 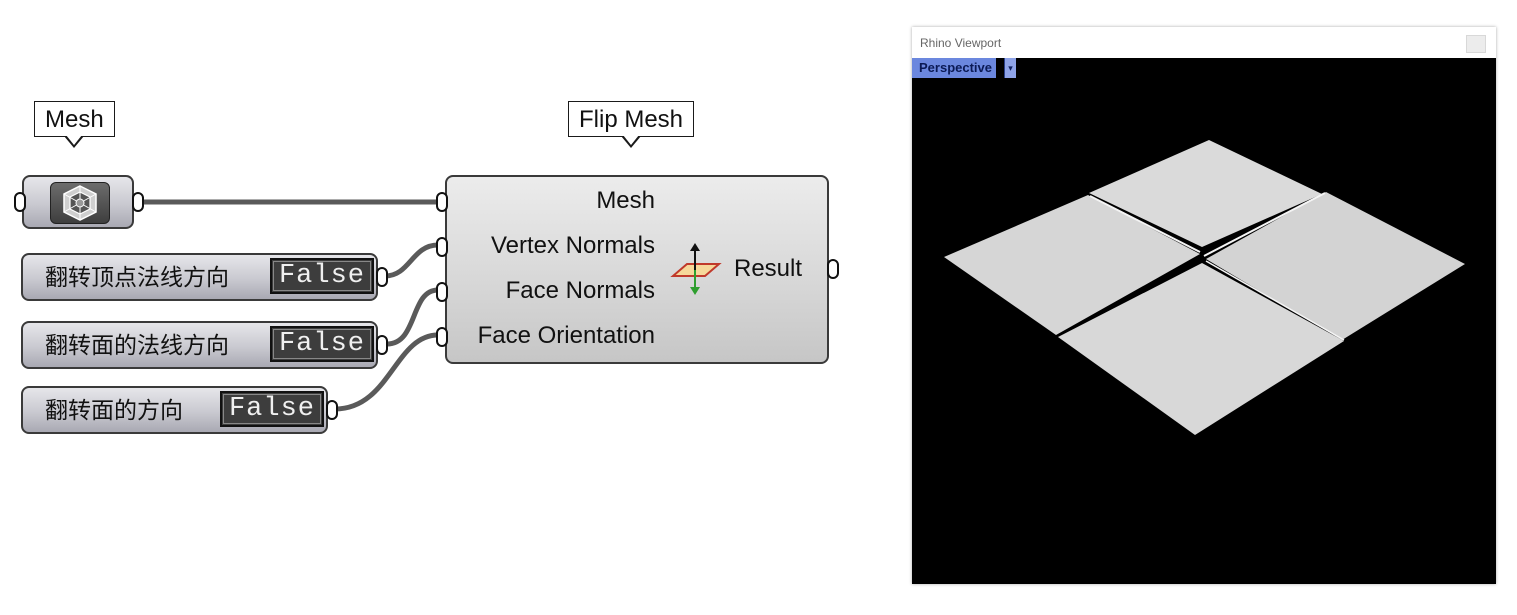 What do you see at coordinates (137, 346) in the screenshot?
I see `toggle-label: 翻转面的法线方向` at bounding box center [137, 346].